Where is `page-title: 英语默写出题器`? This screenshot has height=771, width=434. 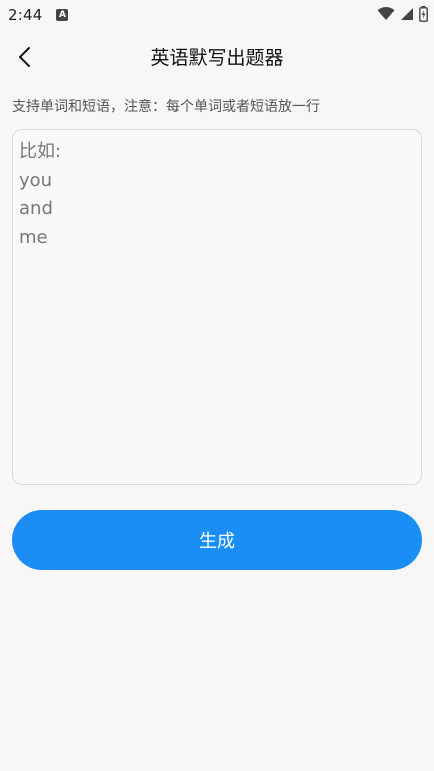
page-title: 英语默写出题器 is located at coordinates (217, 57).